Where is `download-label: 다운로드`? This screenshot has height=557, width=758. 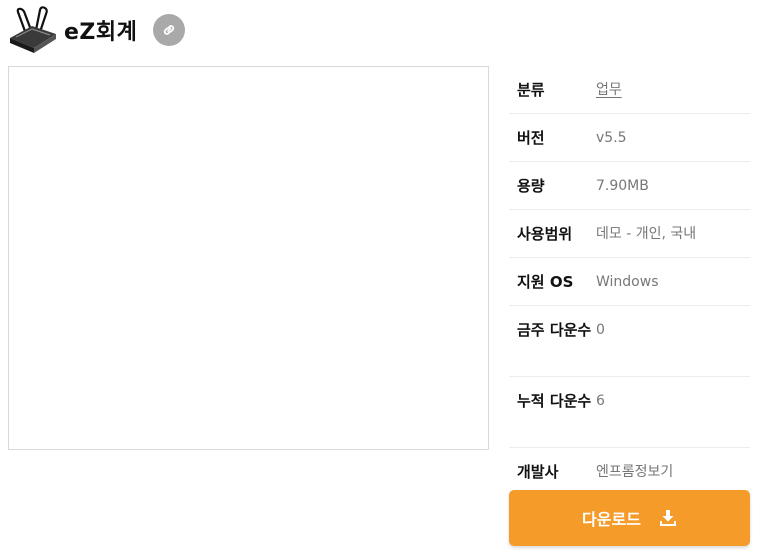 download-label: 다운로드 is located at coordinates (611, 519).